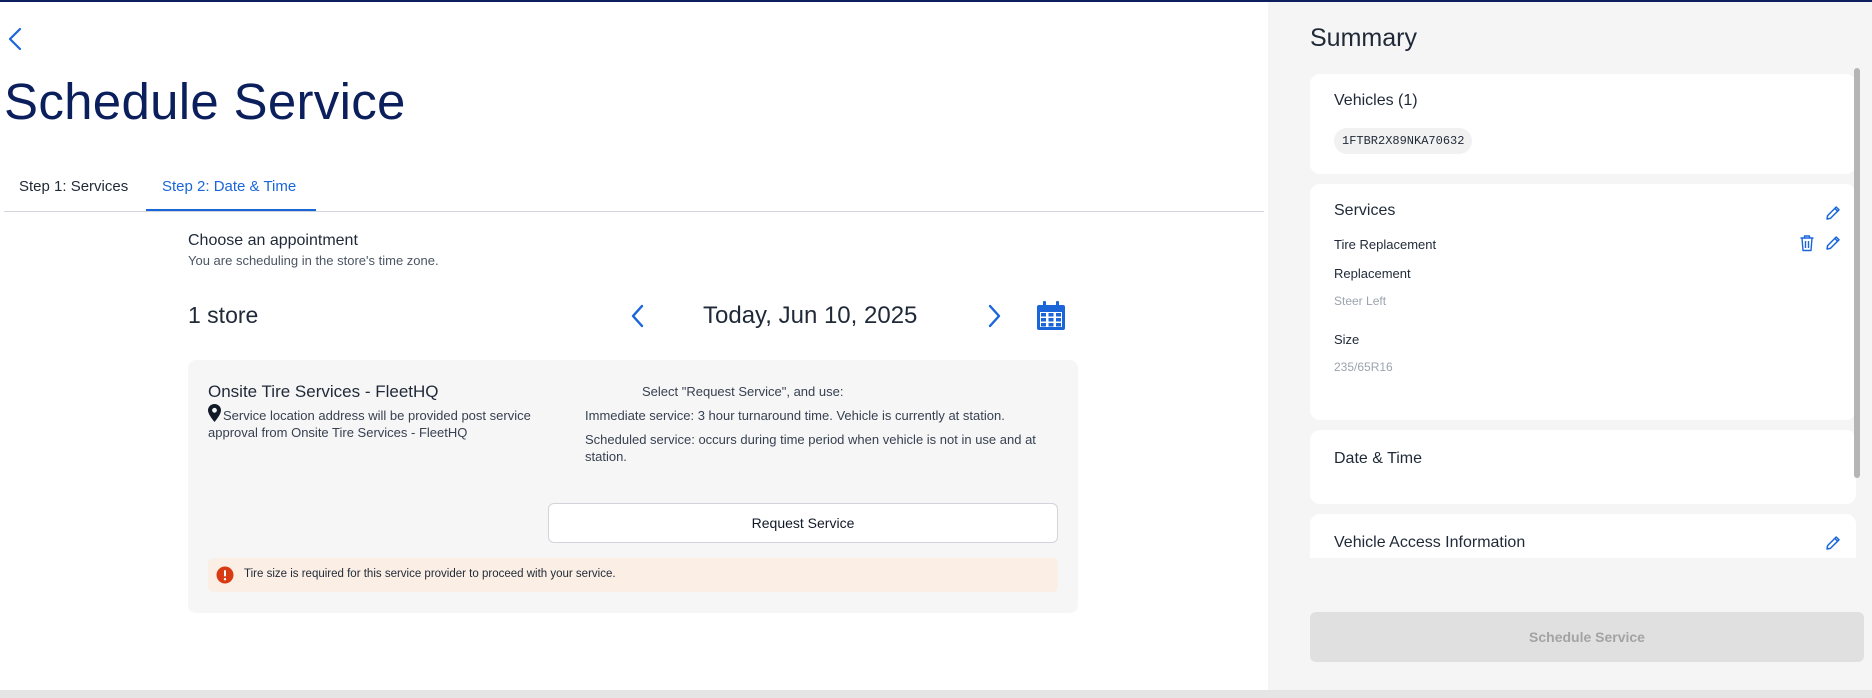  Describe the element at coordinates (73, 186) in the screenshot. I see `tab-services: Step 1: Services` at that location.